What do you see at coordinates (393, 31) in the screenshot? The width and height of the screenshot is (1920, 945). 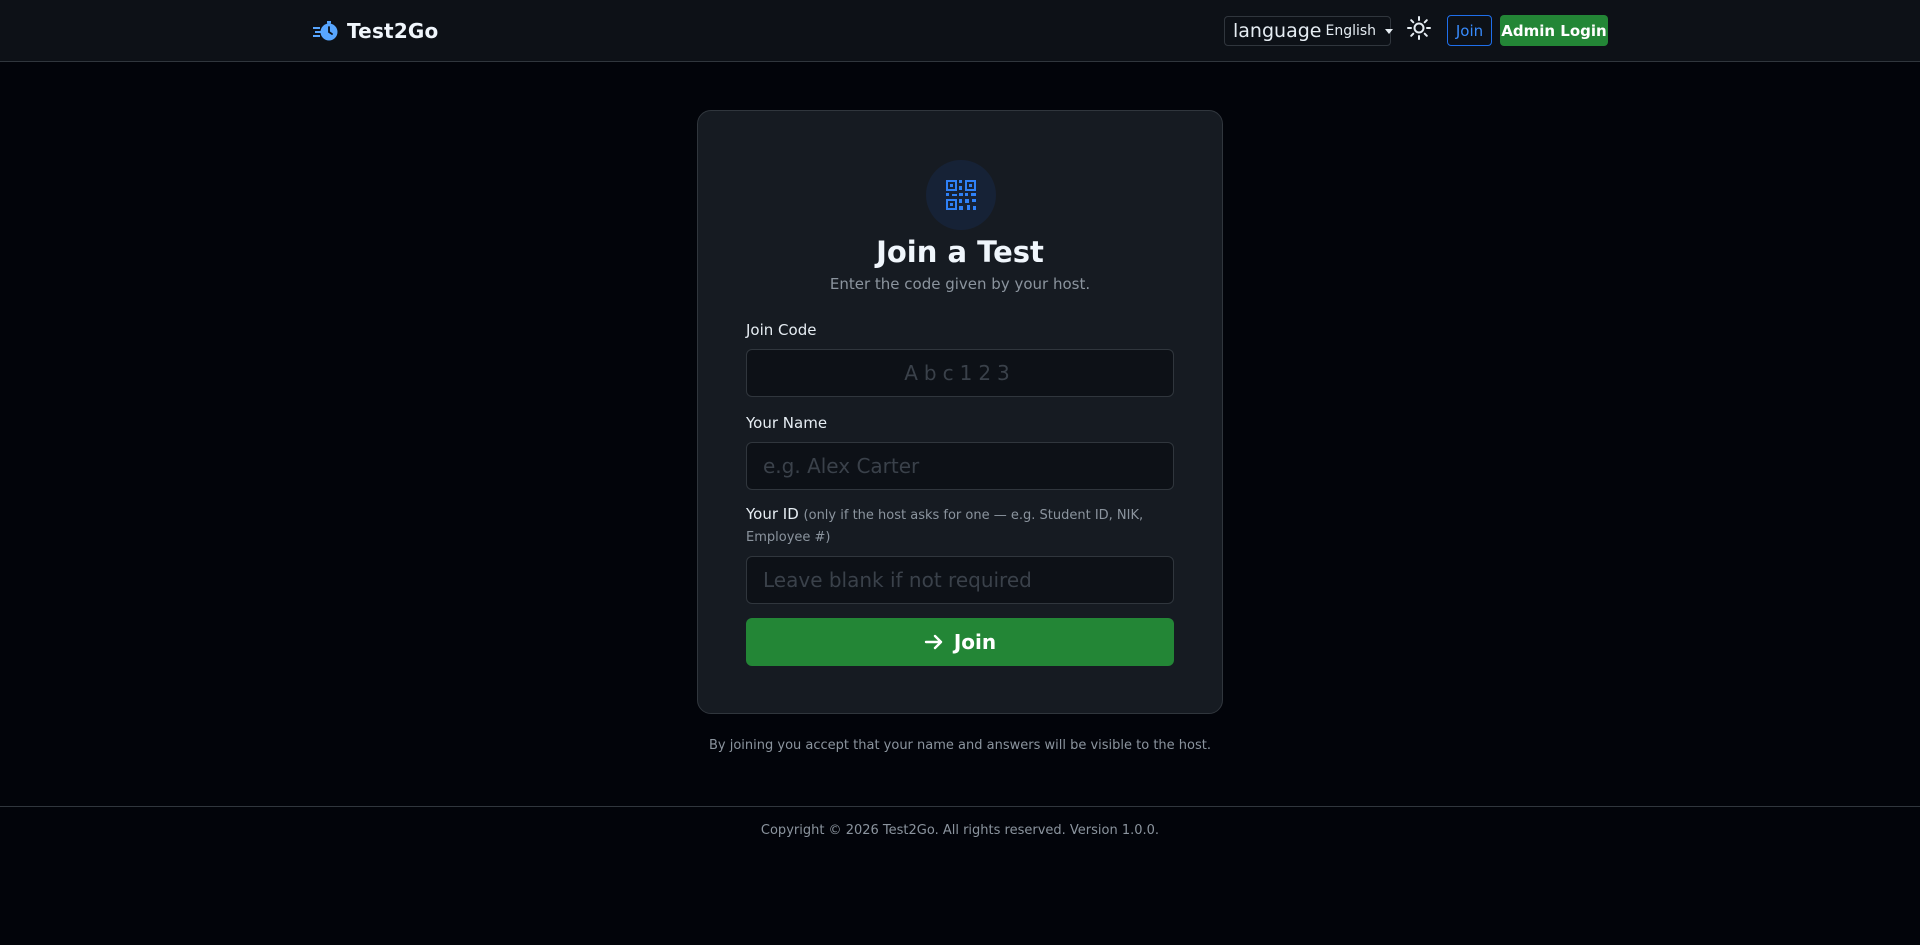 I see `brand-name: Test2Go` at bounding box center [393, 31].